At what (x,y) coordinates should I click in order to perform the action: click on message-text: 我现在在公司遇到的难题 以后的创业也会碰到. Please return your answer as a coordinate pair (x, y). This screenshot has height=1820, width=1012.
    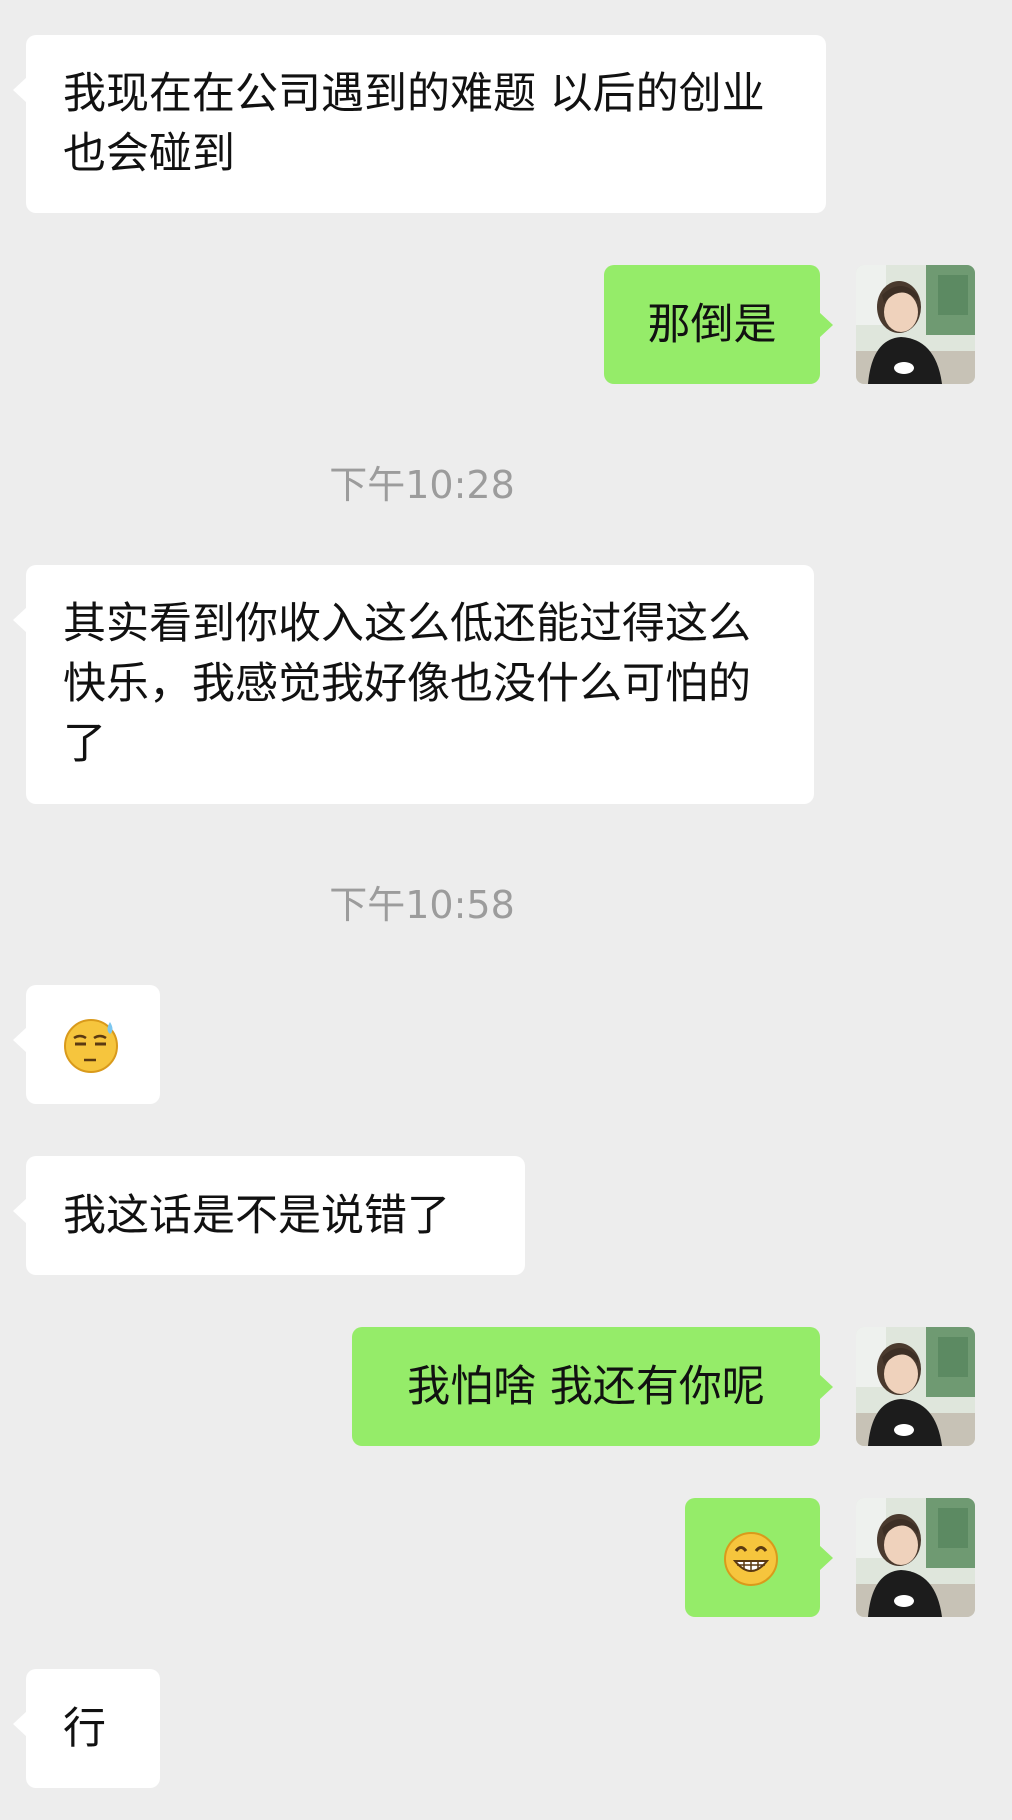
    Looking at the image, I should click on (414, 124).